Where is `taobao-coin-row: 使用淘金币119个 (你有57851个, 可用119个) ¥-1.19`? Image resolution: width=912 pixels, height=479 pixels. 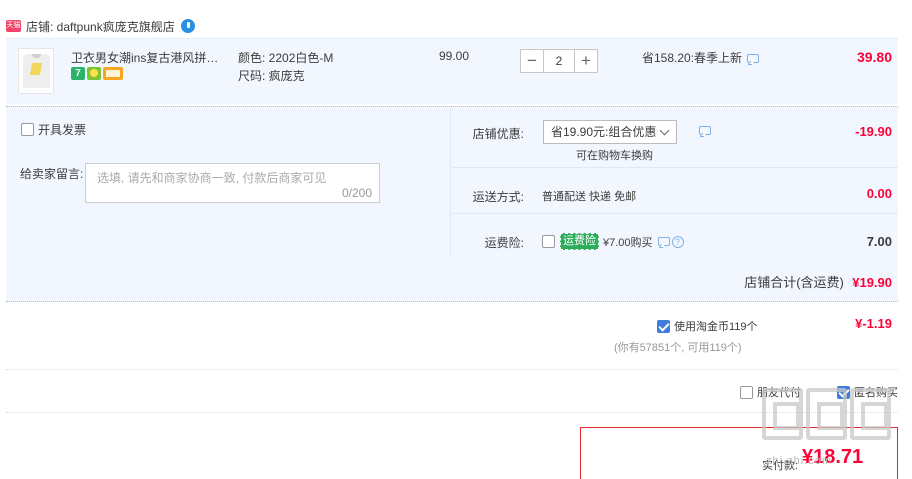 taobao-coin-row: 使用淘金币119个 (你有57851个, 可用119个) ¥-1.19 is located at coordinates (452, 336).